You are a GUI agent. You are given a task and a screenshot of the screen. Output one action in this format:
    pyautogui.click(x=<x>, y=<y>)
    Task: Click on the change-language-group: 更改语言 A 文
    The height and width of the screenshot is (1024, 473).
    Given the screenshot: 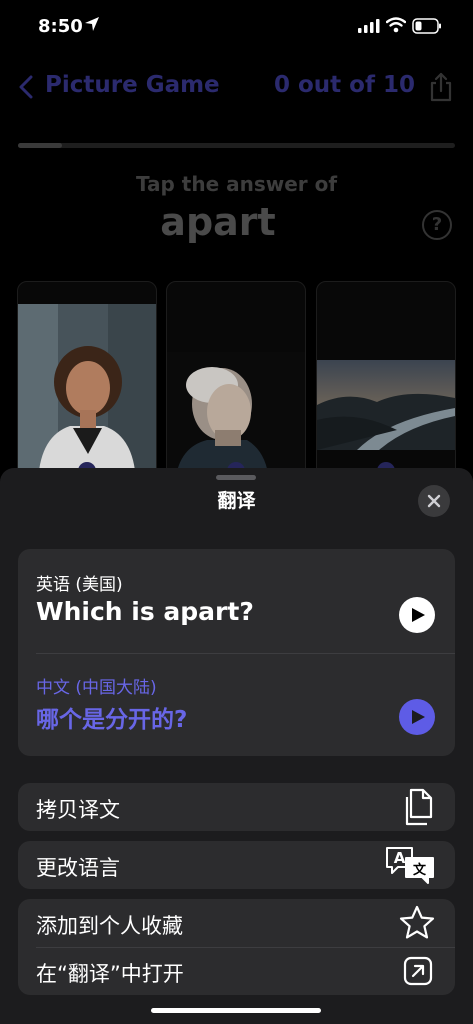 What is the action you would take?
    pyautogui.click(x=236, y=865)
    